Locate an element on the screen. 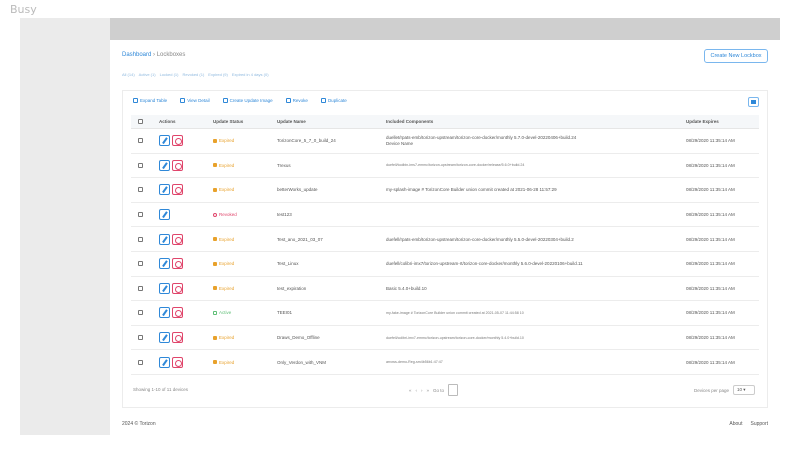 The height and width of the screenshot is (460, 800). status-label: Expired is located at coordinates (227, 362).